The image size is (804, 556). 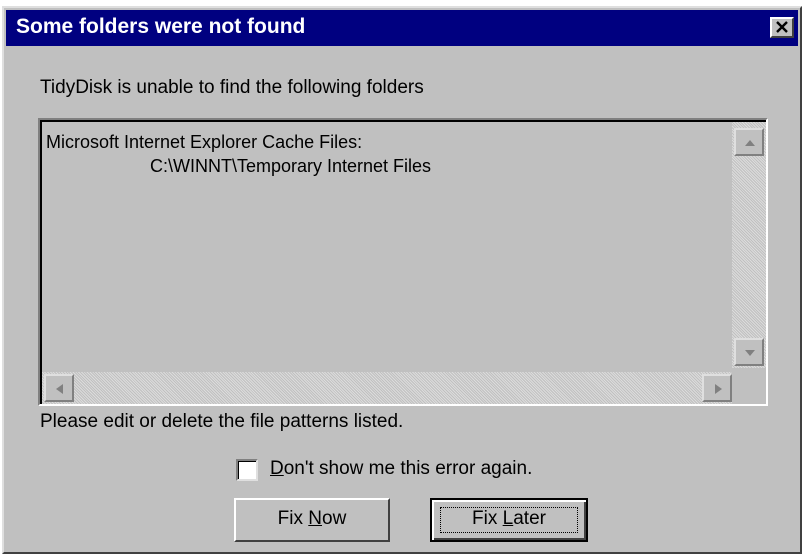 I want to click on scrollbar-corner, so click(x=749, y=386).